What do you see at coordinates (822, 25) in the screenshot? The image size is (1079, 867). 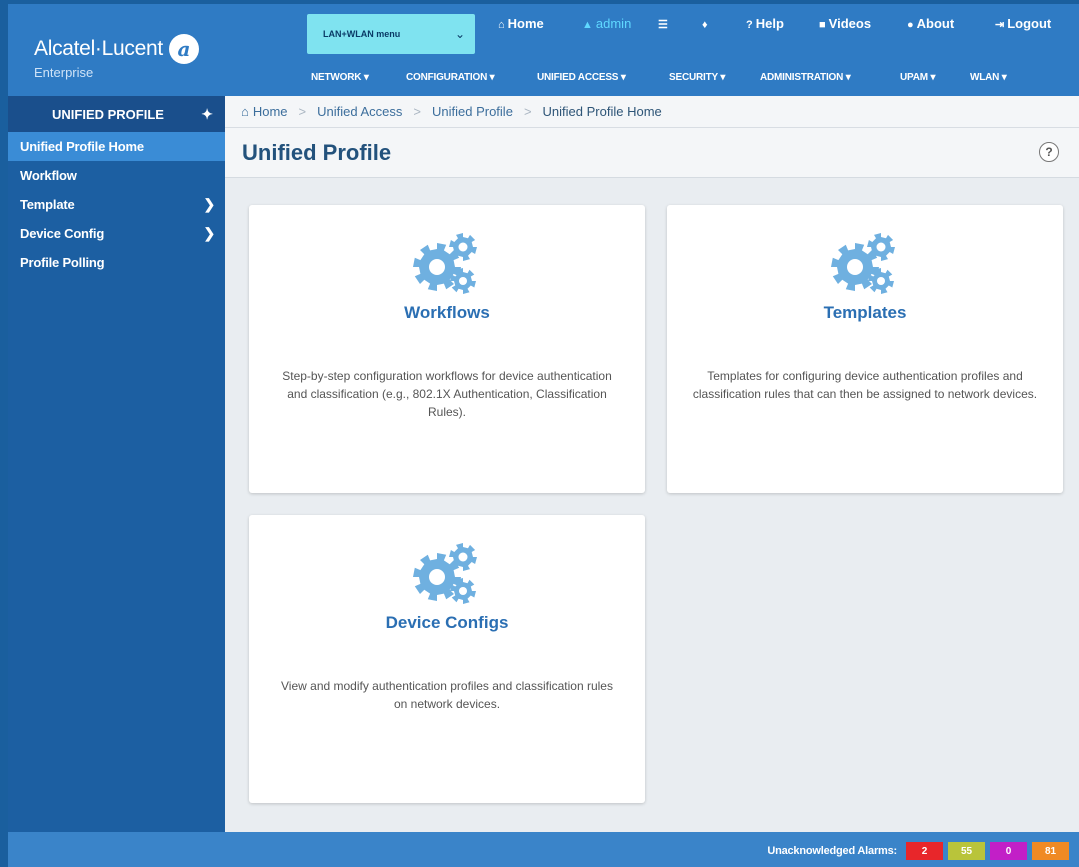 I see `video-icon: ■` at bounding box center [822, 25].